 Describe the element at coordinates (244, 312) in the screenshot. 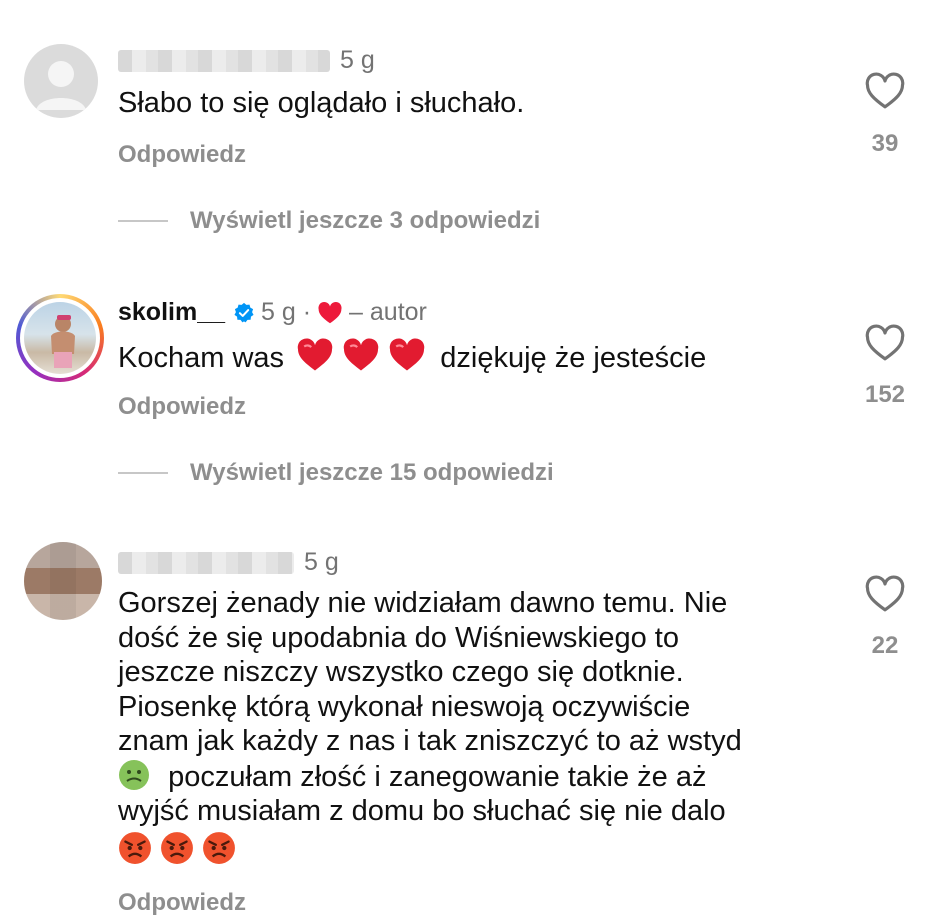

I see `verified-badge-icon` at that location.